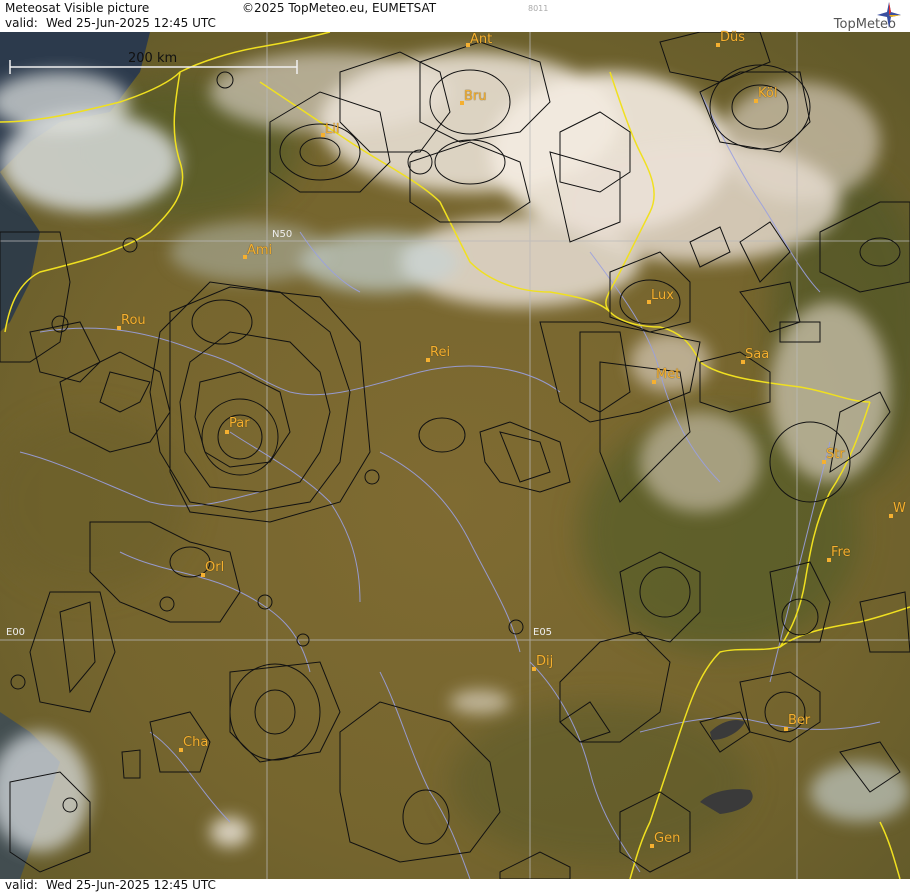 The width and height of the screenshot is (910, 893). What do you see at coordinates (260, 250) in the screenshot?
I see `city-label-amiens: Ami` at bounding box center [260, 250].